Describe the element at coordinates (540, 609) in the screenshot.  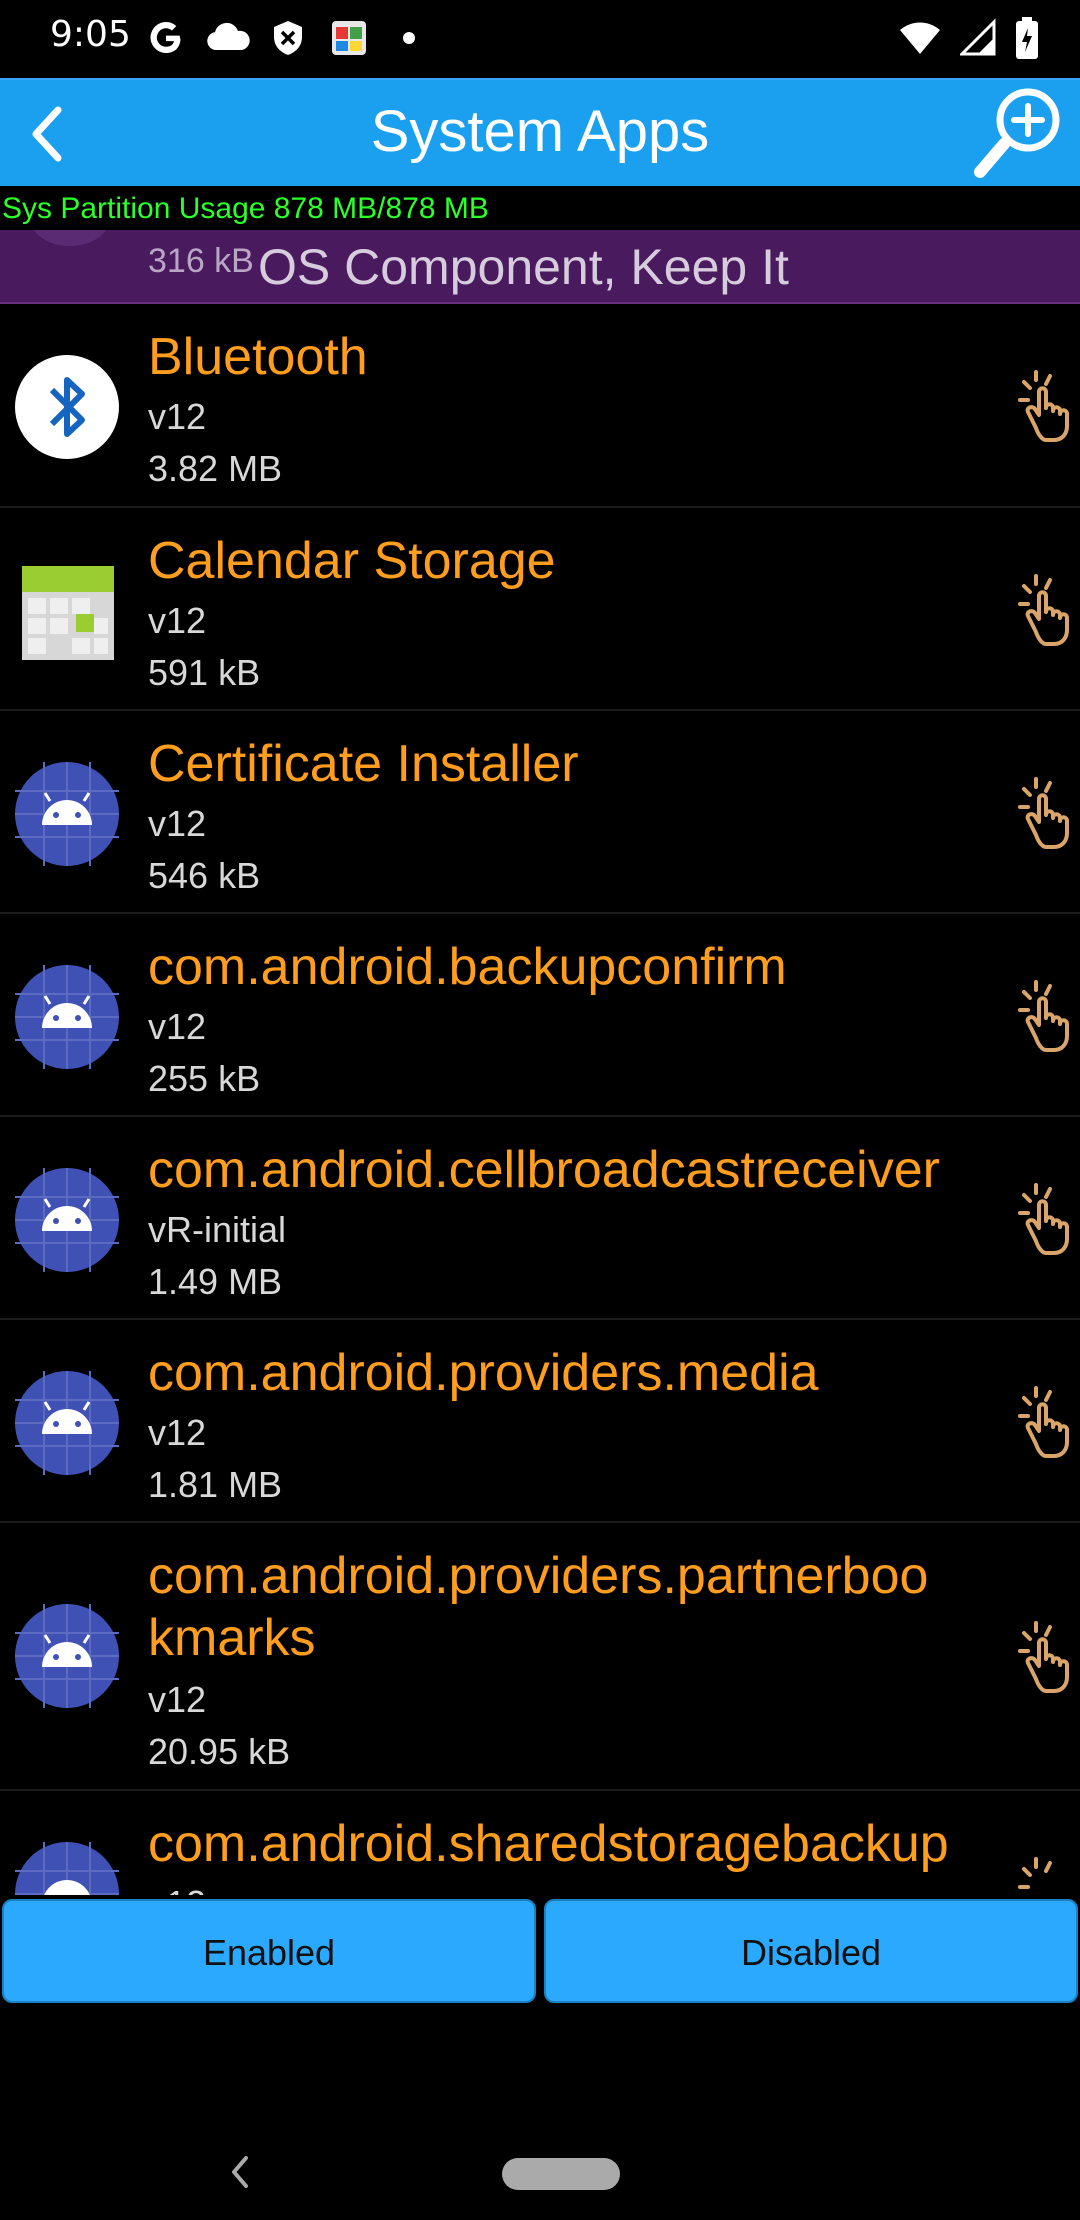
I see `list-item: Calendar Storage v12 591 kB` at that location.